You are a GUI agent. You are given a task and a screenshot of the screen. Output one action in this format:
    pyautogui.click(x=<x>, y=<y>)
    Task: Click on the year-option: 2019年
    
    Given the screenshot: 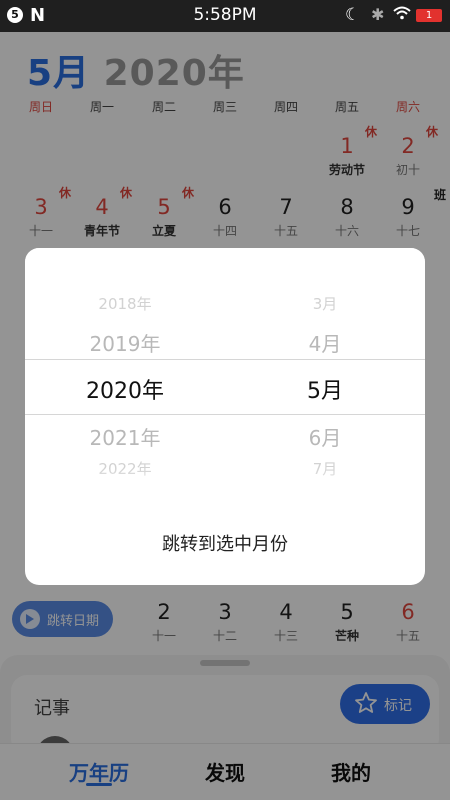 What is the action you would take?
    pyautogui.click(x=125, y=342)
    